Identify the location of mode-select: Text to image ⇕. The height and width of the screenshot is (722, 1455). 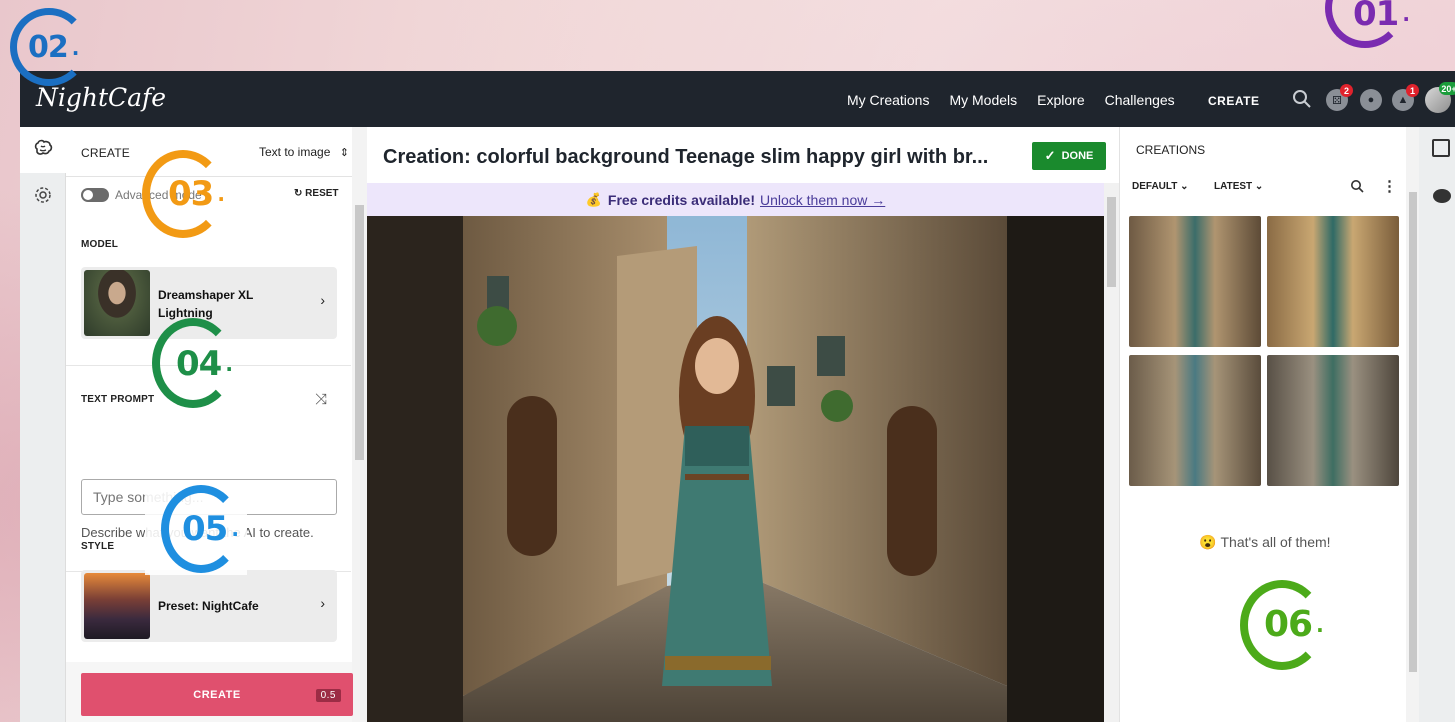
(304, 152).